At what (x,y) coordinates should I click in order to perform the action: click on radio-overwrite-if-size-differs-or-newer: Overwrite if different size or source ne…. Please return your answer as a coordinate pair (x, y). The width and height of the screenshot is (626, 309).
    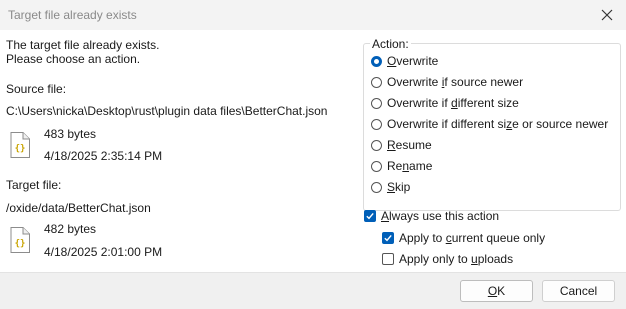
    Looking at the image, I should click on (489, 124).